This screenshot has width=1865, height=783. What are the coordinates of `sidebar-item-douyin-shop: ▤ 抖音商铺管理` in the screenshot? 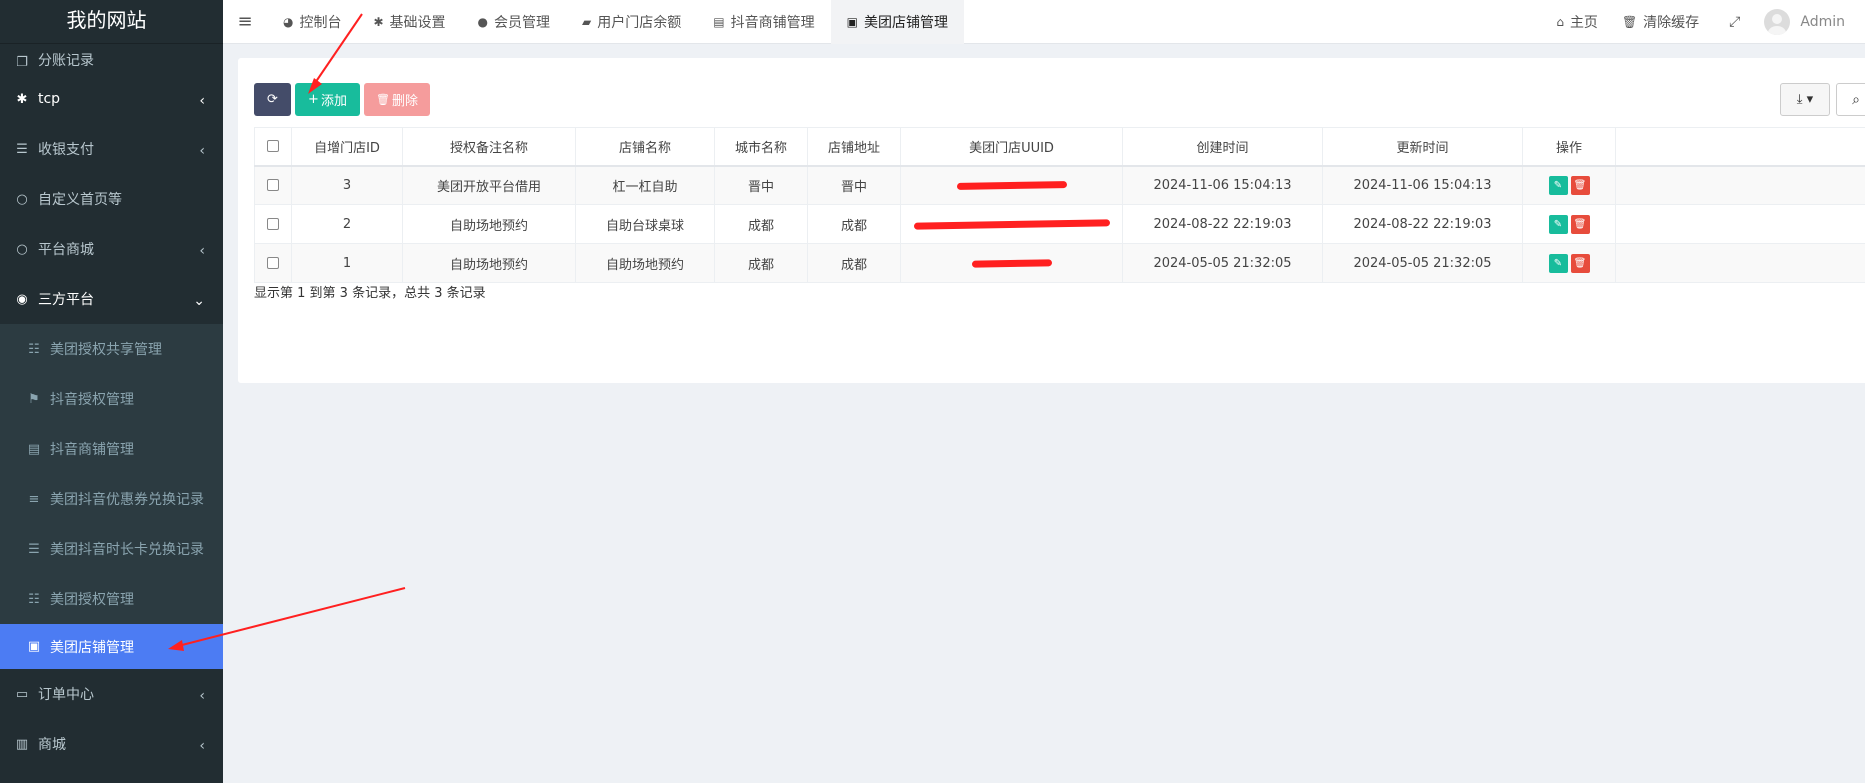 It's located at (111, 449).